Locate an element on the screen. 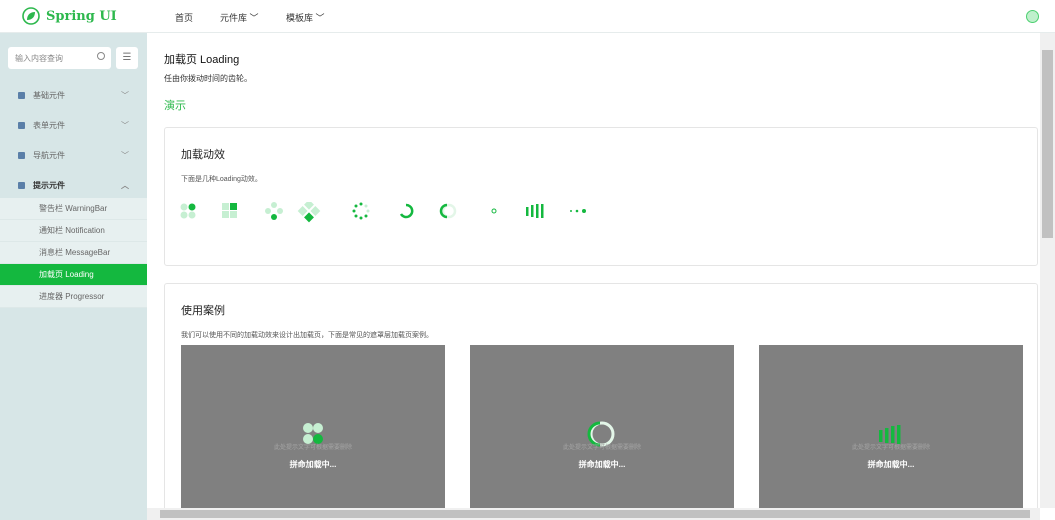  dots-grid-loader-icon is located at coordinates (188, 211).